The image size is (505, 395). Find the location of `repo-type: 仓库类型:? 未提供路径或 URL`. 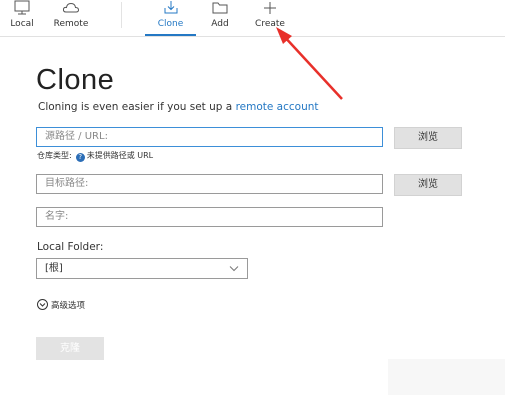

repo-type: 仓库类型:? 未提供路径或 URL is located at coordinates (95, 156).